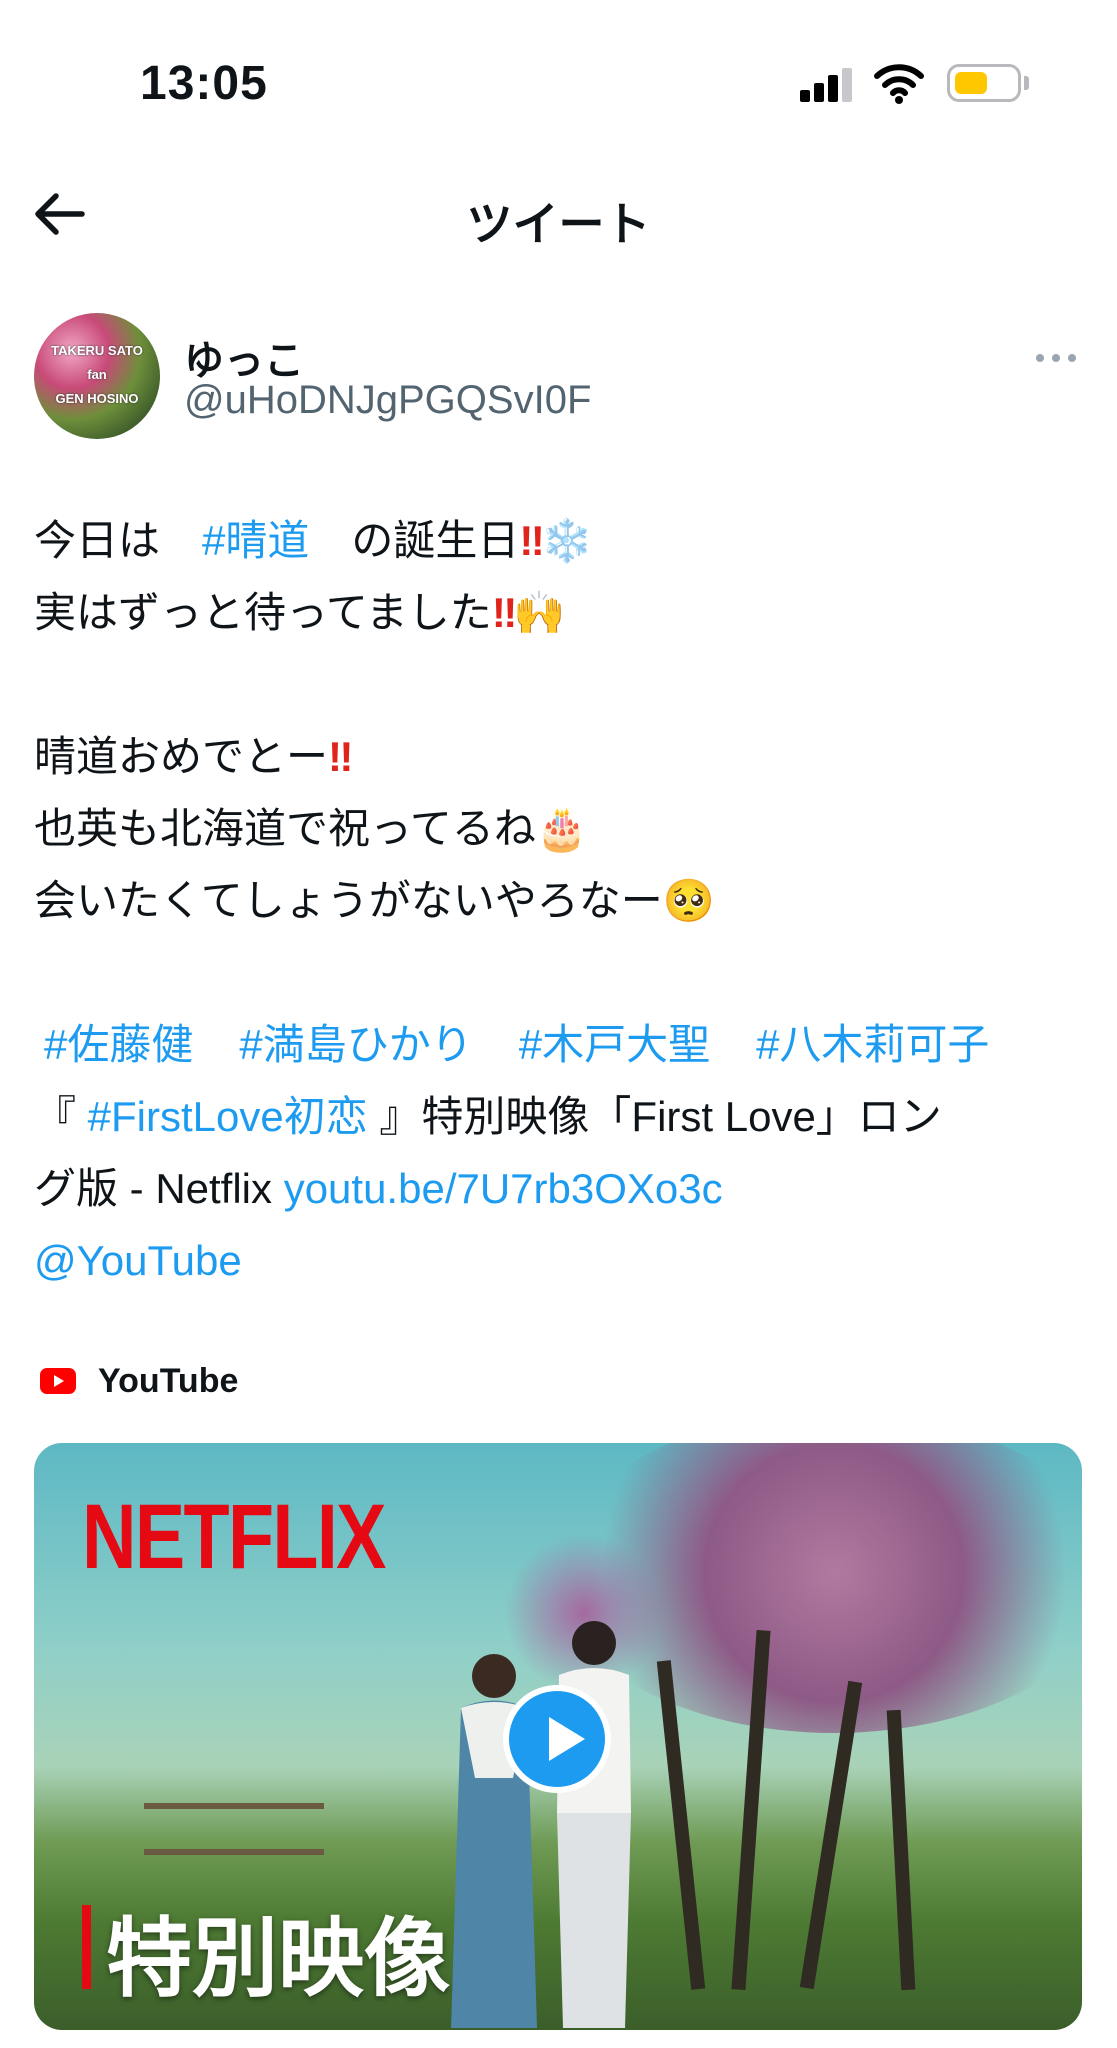  Describe the element at coordinates (263, 612) in the screenshot. I see `text: 実はずっと待ってました` at that location.